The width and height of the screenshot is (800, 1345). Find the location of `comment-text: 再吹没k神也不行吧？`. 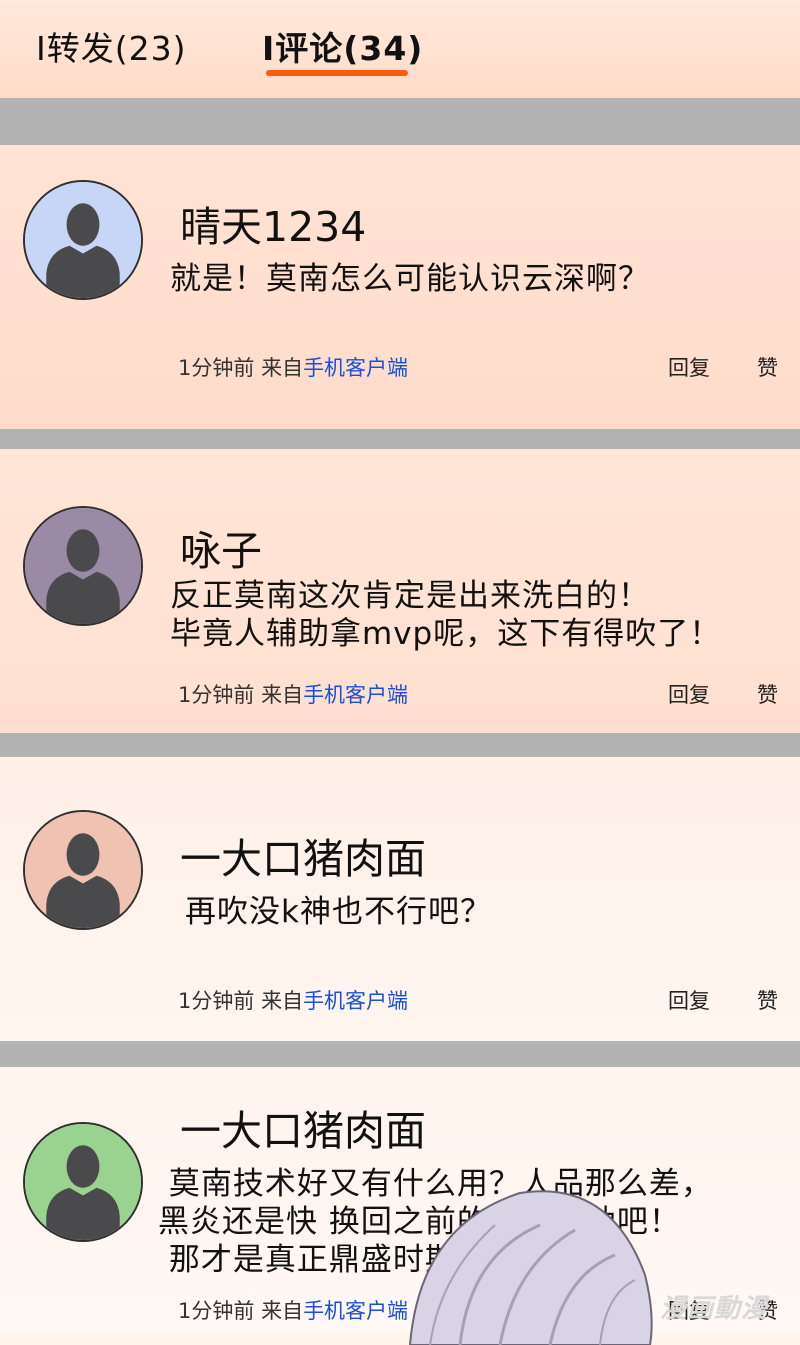

comment-text: 再吹没k神也不行吧？ is located at coordinates (338, 912).